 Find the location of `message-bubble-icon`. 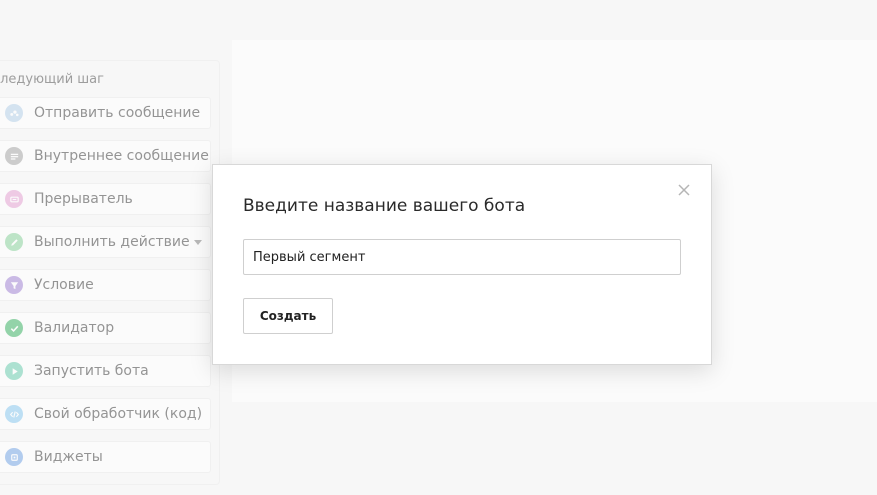

message-bubble-icon is located at coordinates (14, 113).